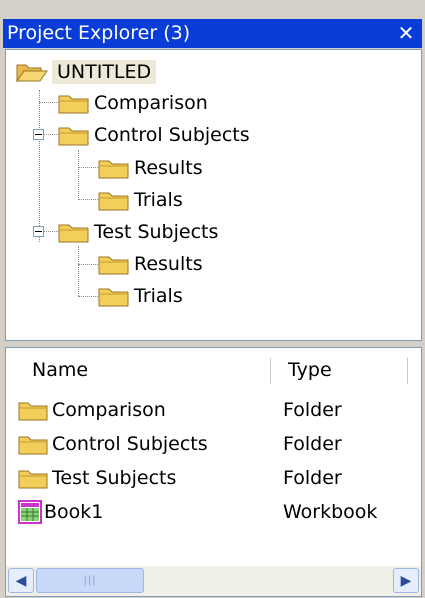  I want to click on tree-item-control-subjects: Control Subjects, so click(154, 135).